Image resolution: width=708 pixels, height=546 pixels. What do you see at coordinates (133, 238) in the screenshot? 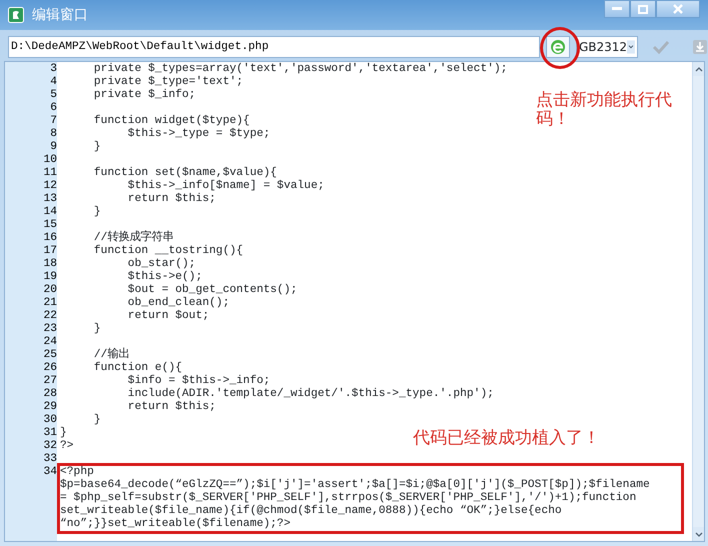
I see `code-line: //转换成字符串` at bounding box center [133, 238].